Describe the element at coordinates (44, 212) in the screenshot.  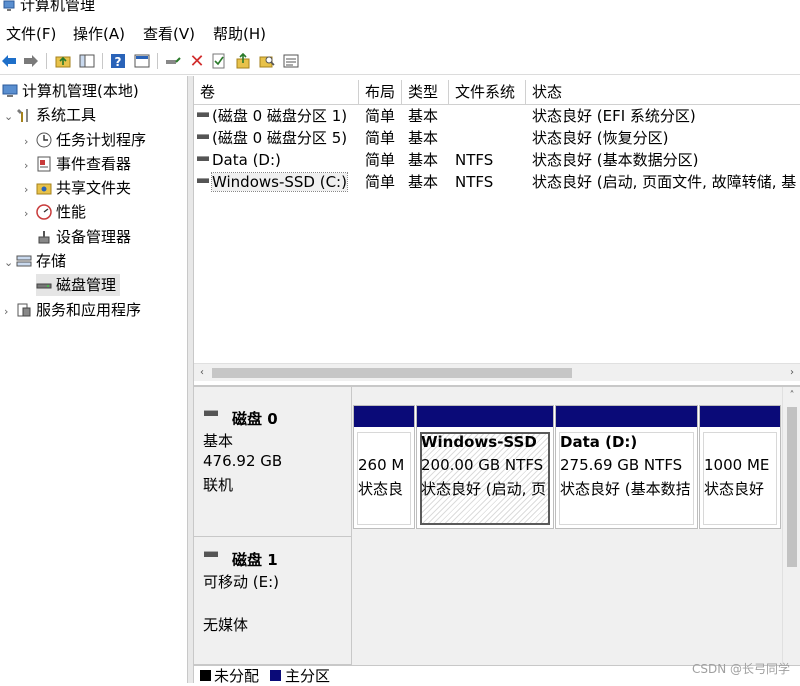
I see `performance-icon` at that location.